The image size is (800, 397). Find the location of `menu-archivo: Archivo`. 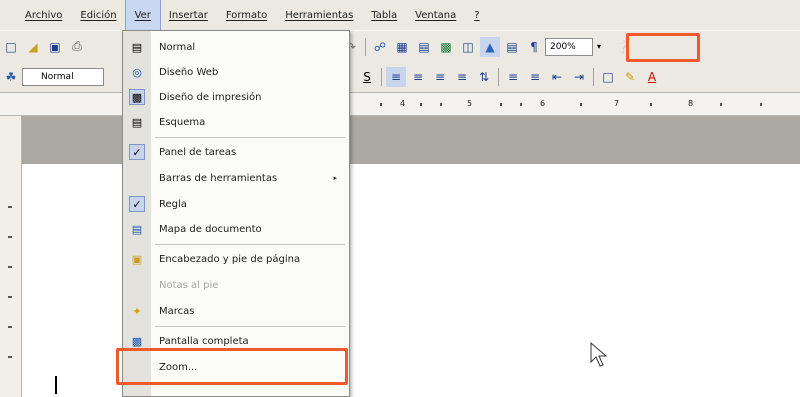

menu-archivo: Archivo is located at coordinates (43, 15).